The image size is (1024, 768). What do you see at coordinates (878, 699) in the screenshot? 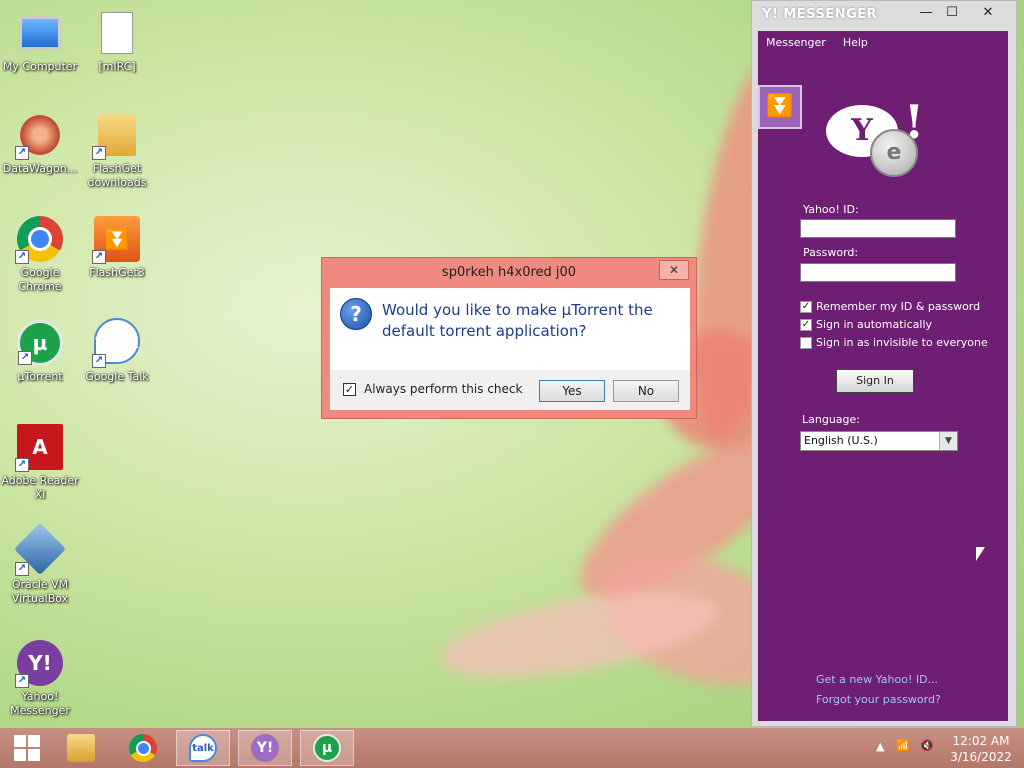
I see `forgot-password-link: Forgot your password?` at bounding box center [878, 699].